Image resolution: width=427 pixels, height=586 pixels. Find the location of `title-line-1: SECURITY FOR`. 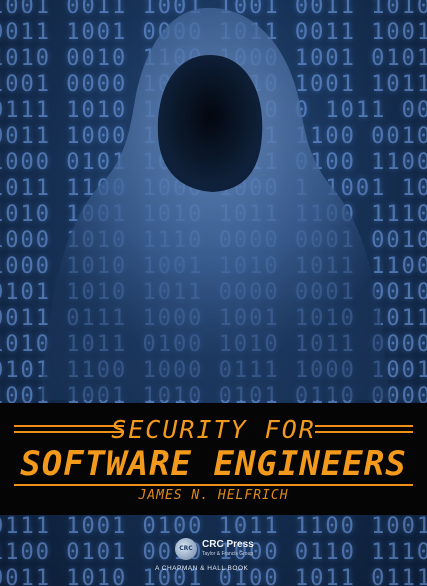

title-line-1: SECURITY FOR is located at coordinates (213, 429).